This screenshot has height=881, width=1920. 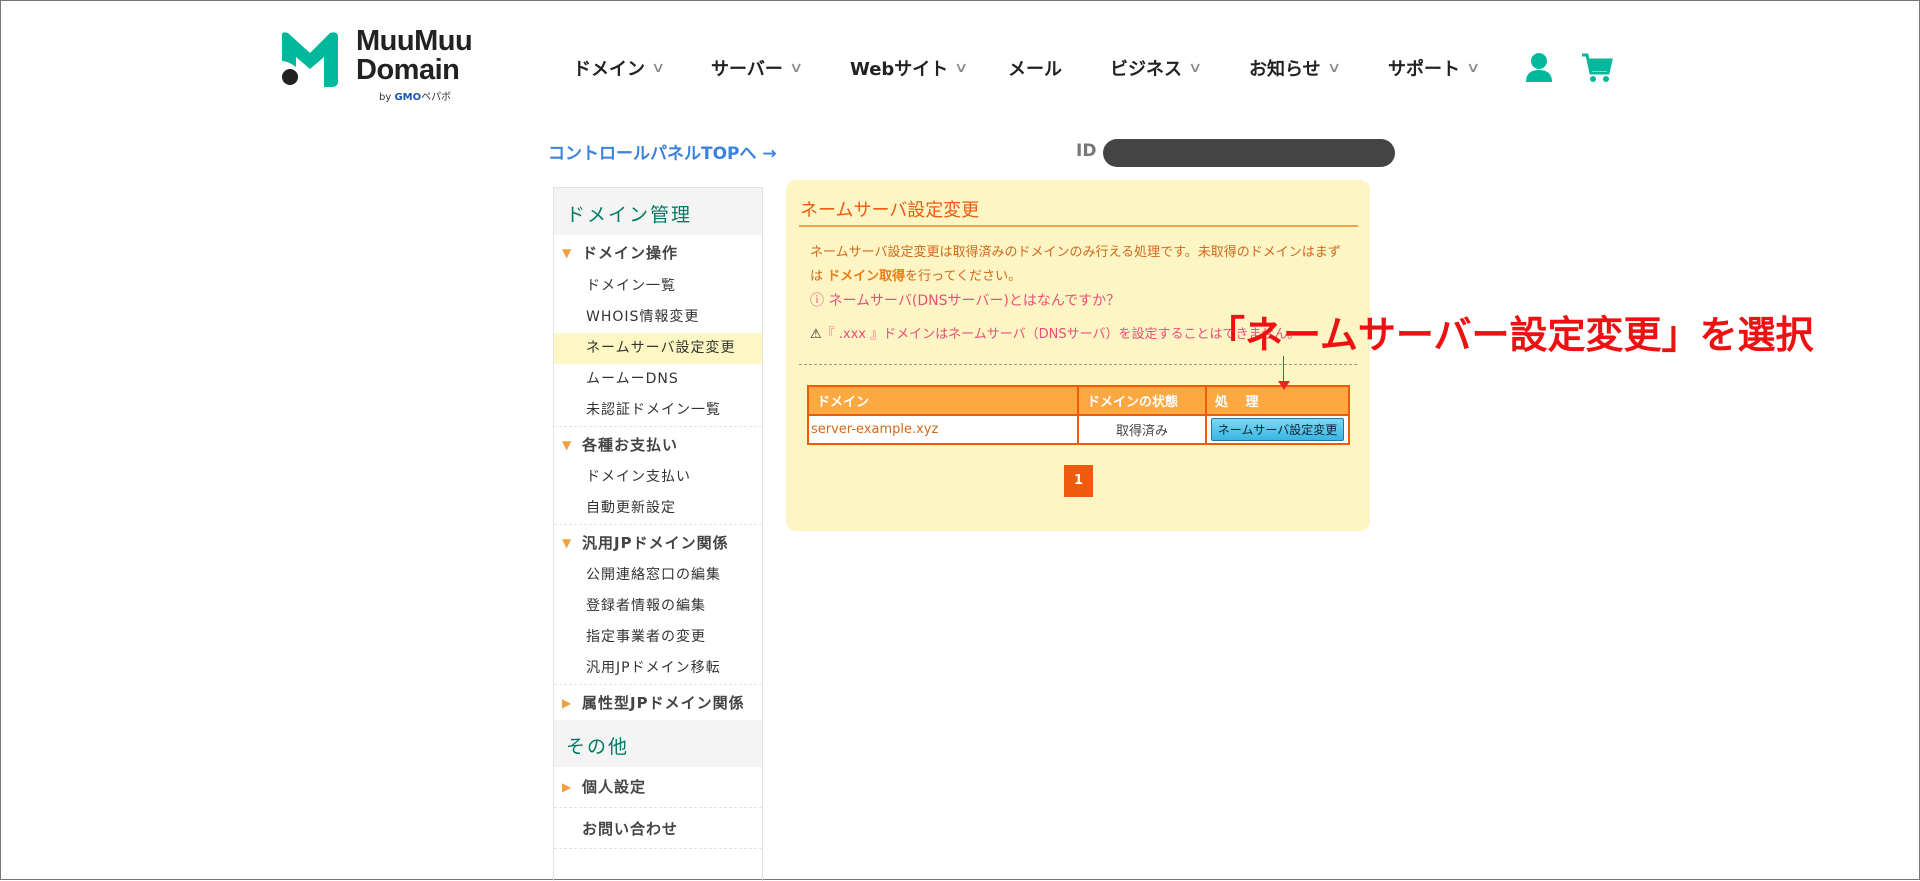 I want to click on col-status: ドメインの状態, so click(x=1142, y=400).